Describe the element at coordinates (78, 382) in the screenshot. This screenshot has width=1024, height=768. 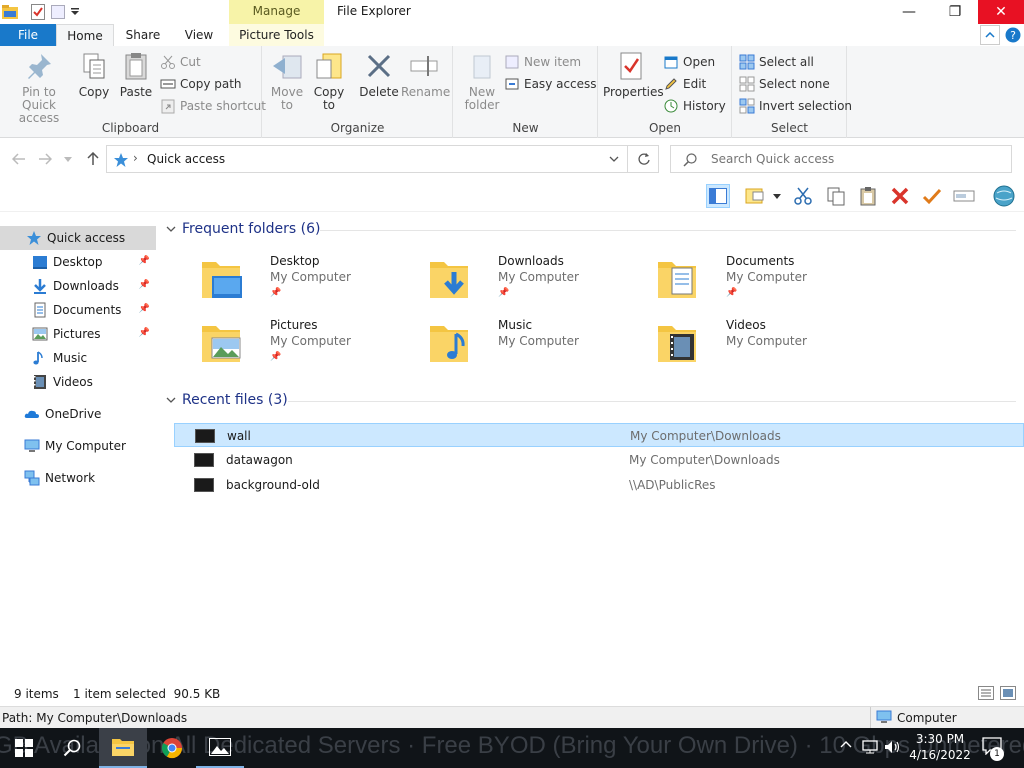
I see `nav-item-videos: Videos` at that location.